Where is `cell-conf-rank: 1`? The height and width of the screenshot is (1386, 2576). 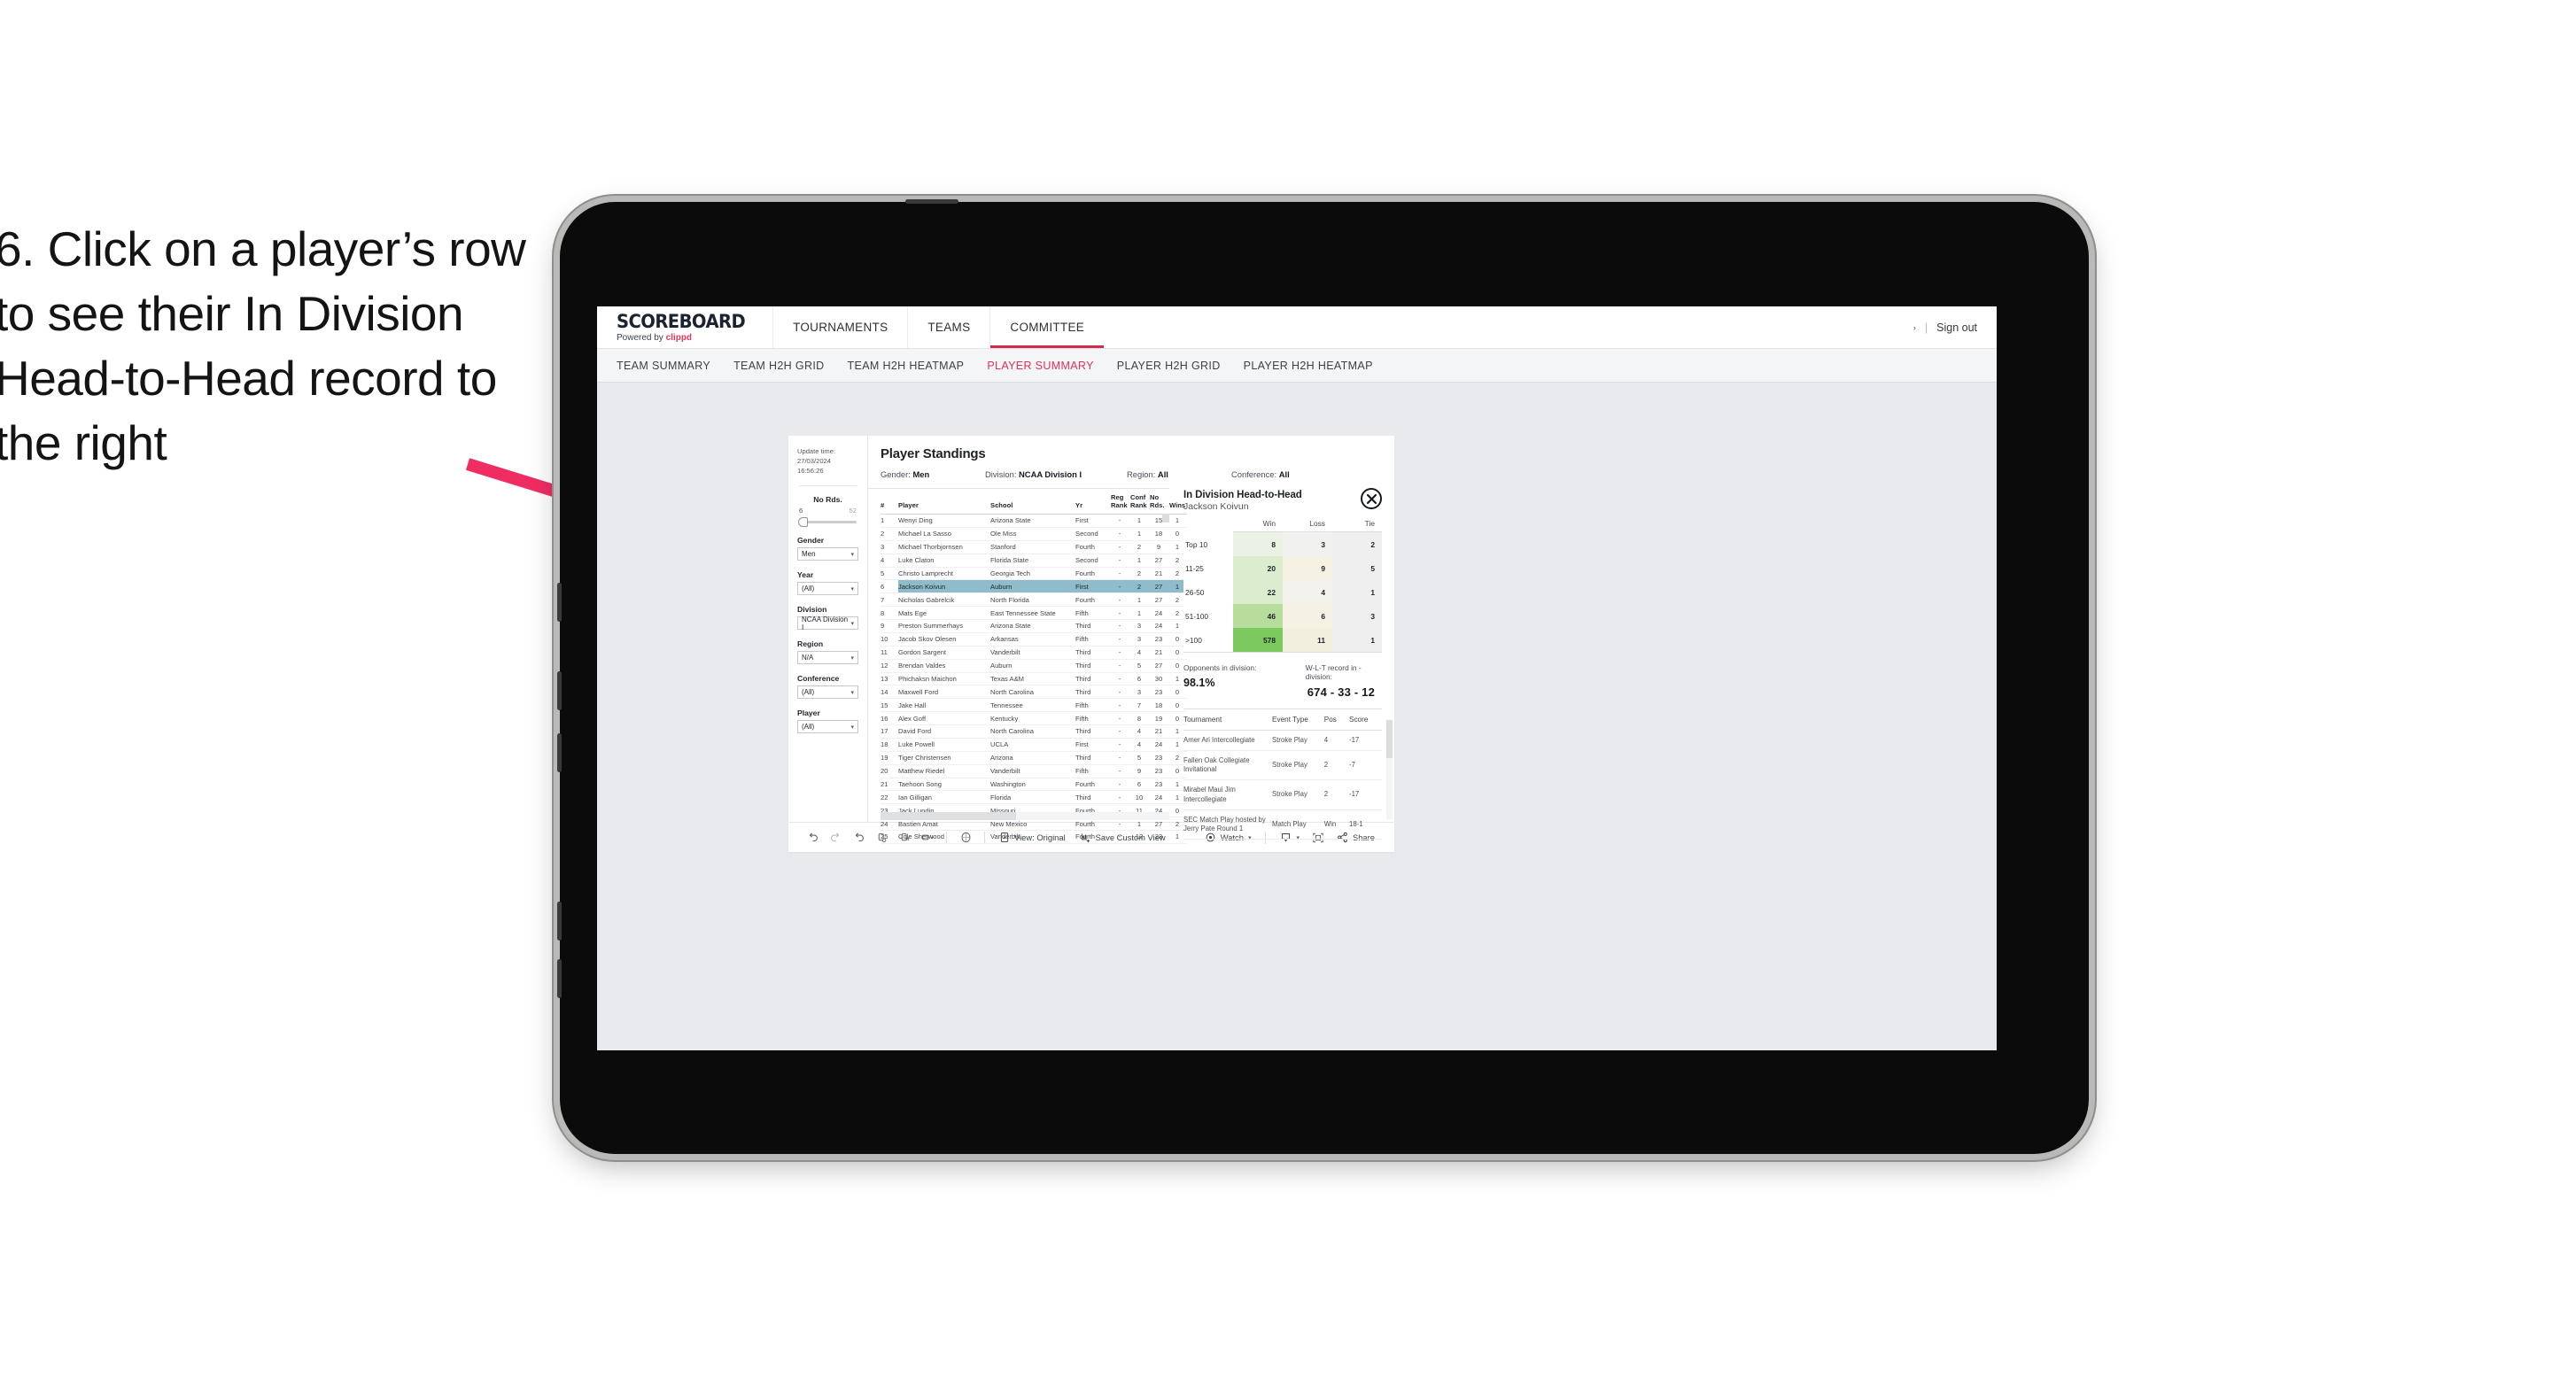
cell-conf-rank: 1 is located at coordinates (1140, 534).